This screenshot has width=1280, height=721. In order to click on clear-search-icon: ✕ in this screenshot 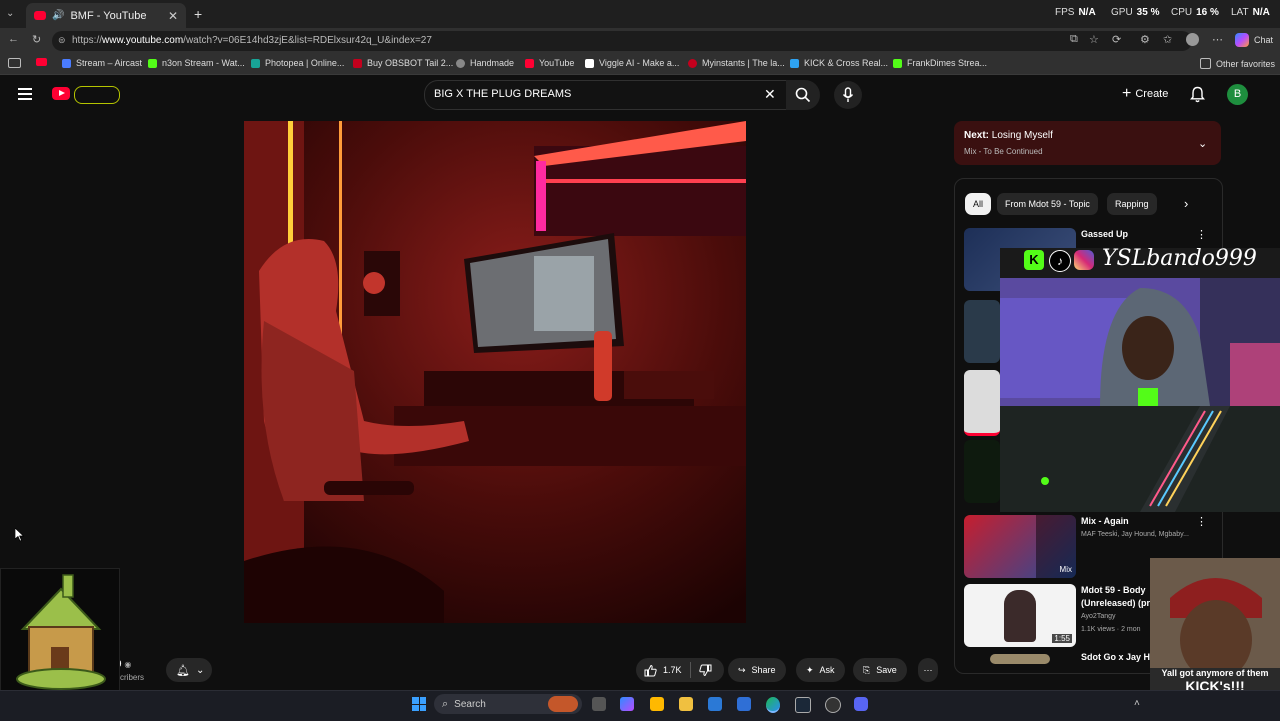, I will do `click(770, 94)`.